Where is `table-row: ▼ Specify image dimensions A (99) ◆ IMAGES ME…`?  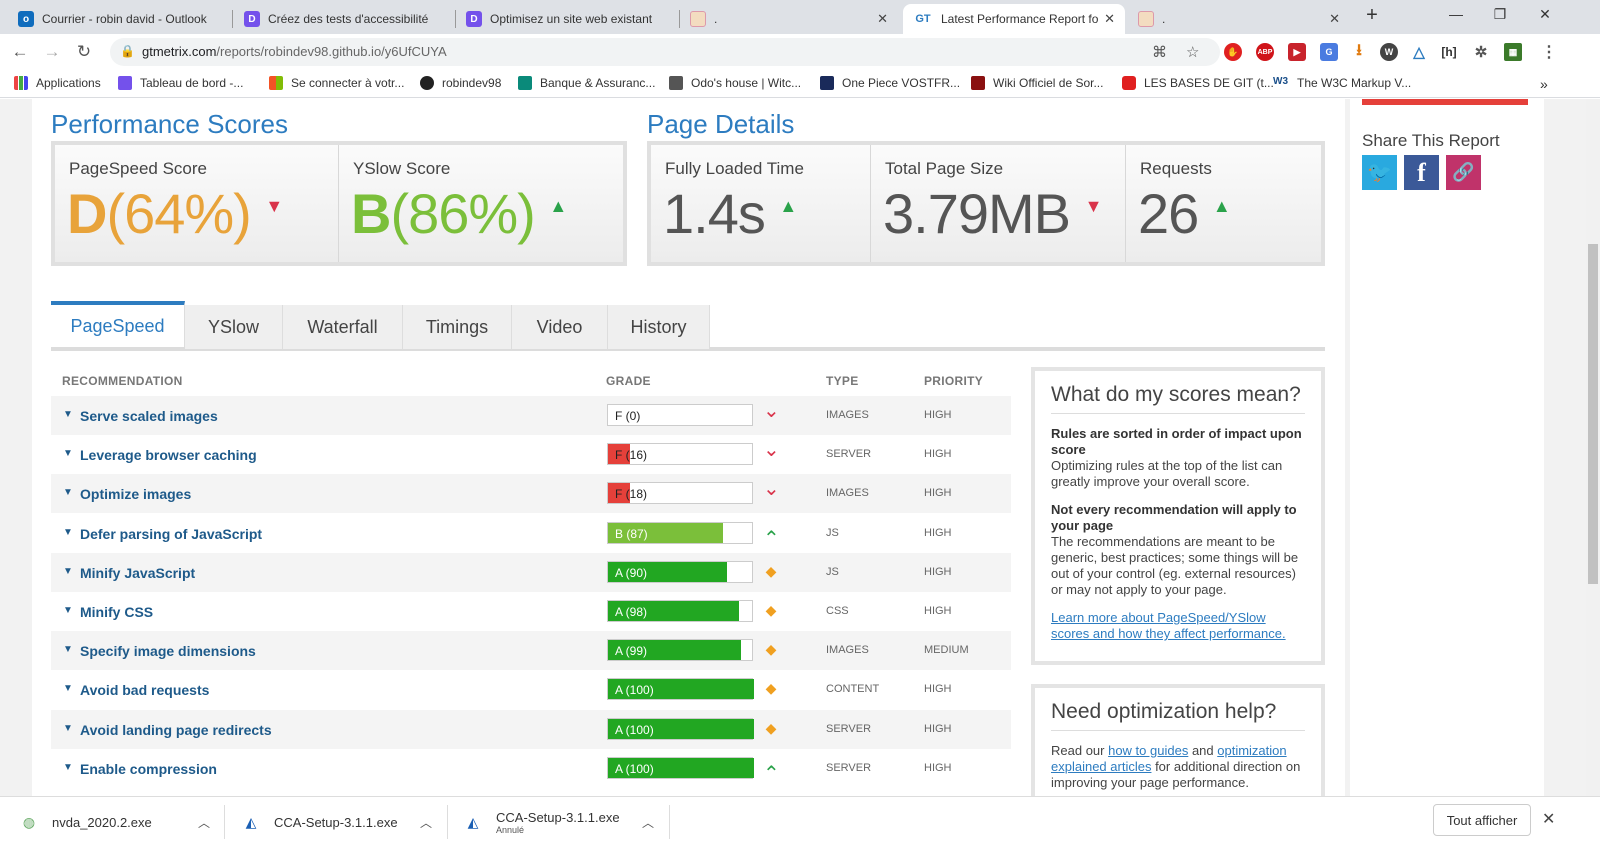
table-row: ▼ Specify image dimensions A (99) ◆ IMAGES ME… is located at coordinates (531, 651).